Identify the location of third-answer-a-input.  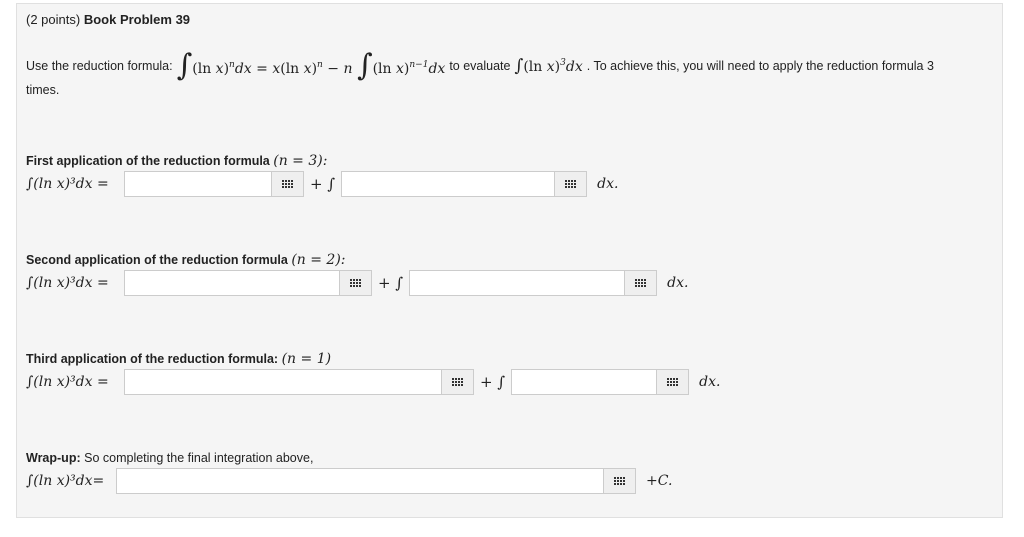
(283, 382).